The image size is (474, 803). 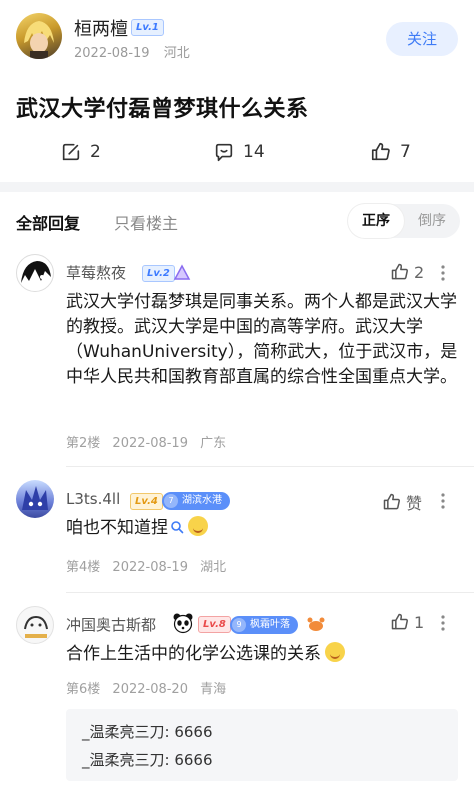 I want to click on section-divider, so click(x=237, y=187).